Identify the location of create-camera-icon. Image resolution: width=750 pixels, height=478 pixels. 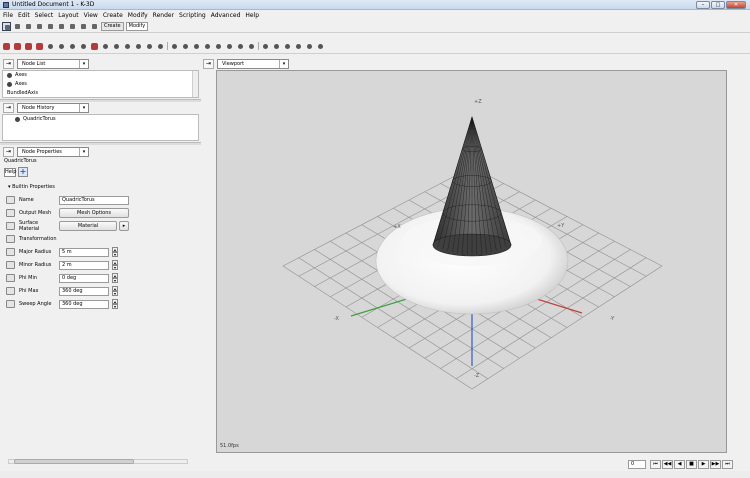
(276, 46).